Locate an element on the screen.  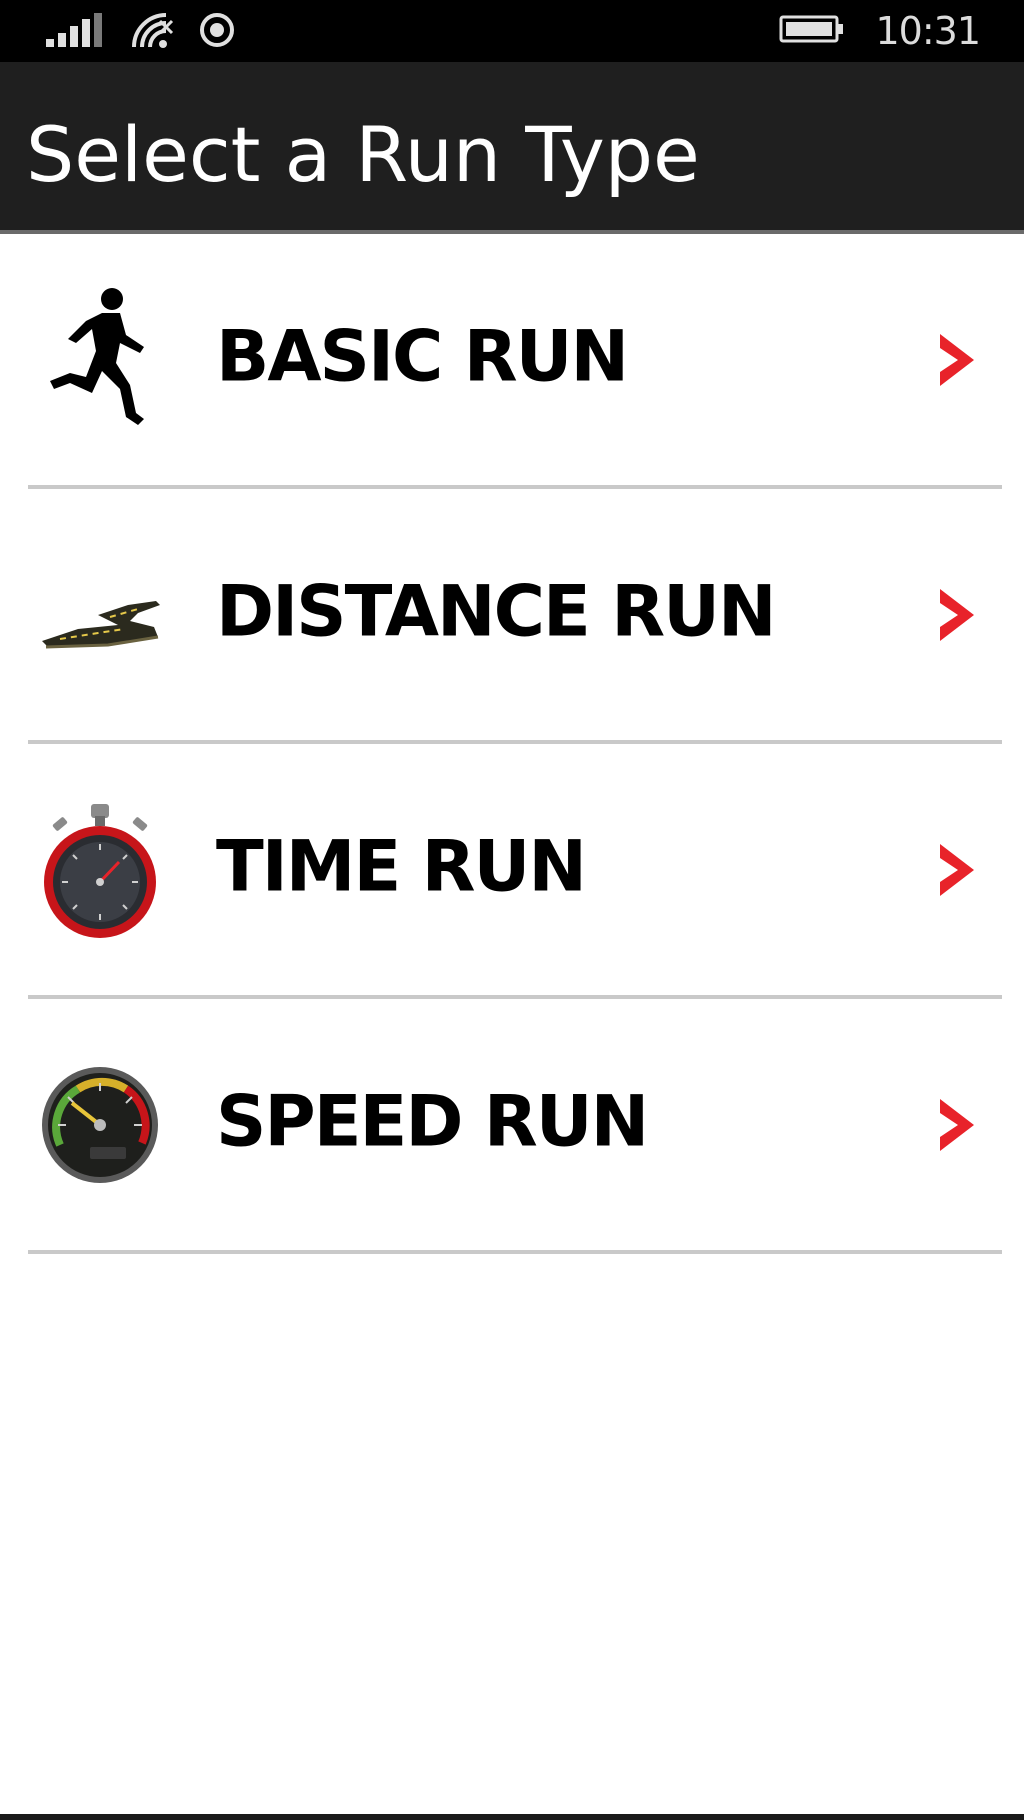
run-type-label: DISTANCE RUN is located at coordinates (496, 611).